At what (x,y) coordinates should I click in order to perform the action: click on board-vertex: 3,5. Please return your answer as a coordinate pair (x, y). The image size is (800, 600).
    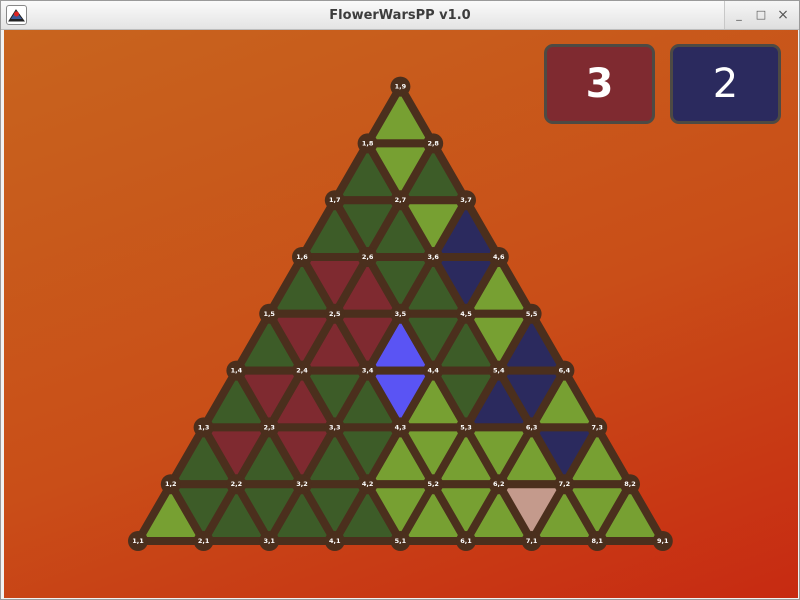
    Looking at the image, I should click on (400, 313).